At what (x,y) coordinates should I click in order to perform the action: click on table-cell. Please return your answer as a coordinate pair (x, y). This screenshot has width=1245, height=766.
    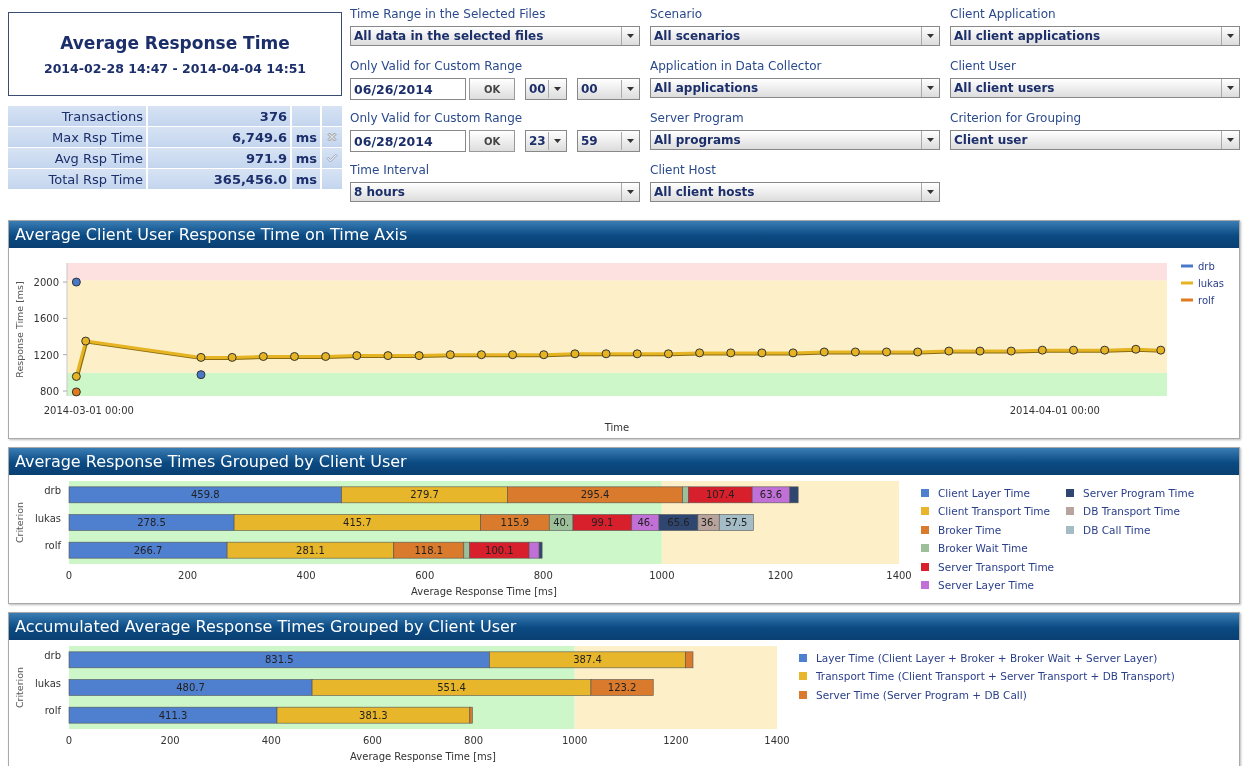
    Looking at the image, I should click on (306, 116).